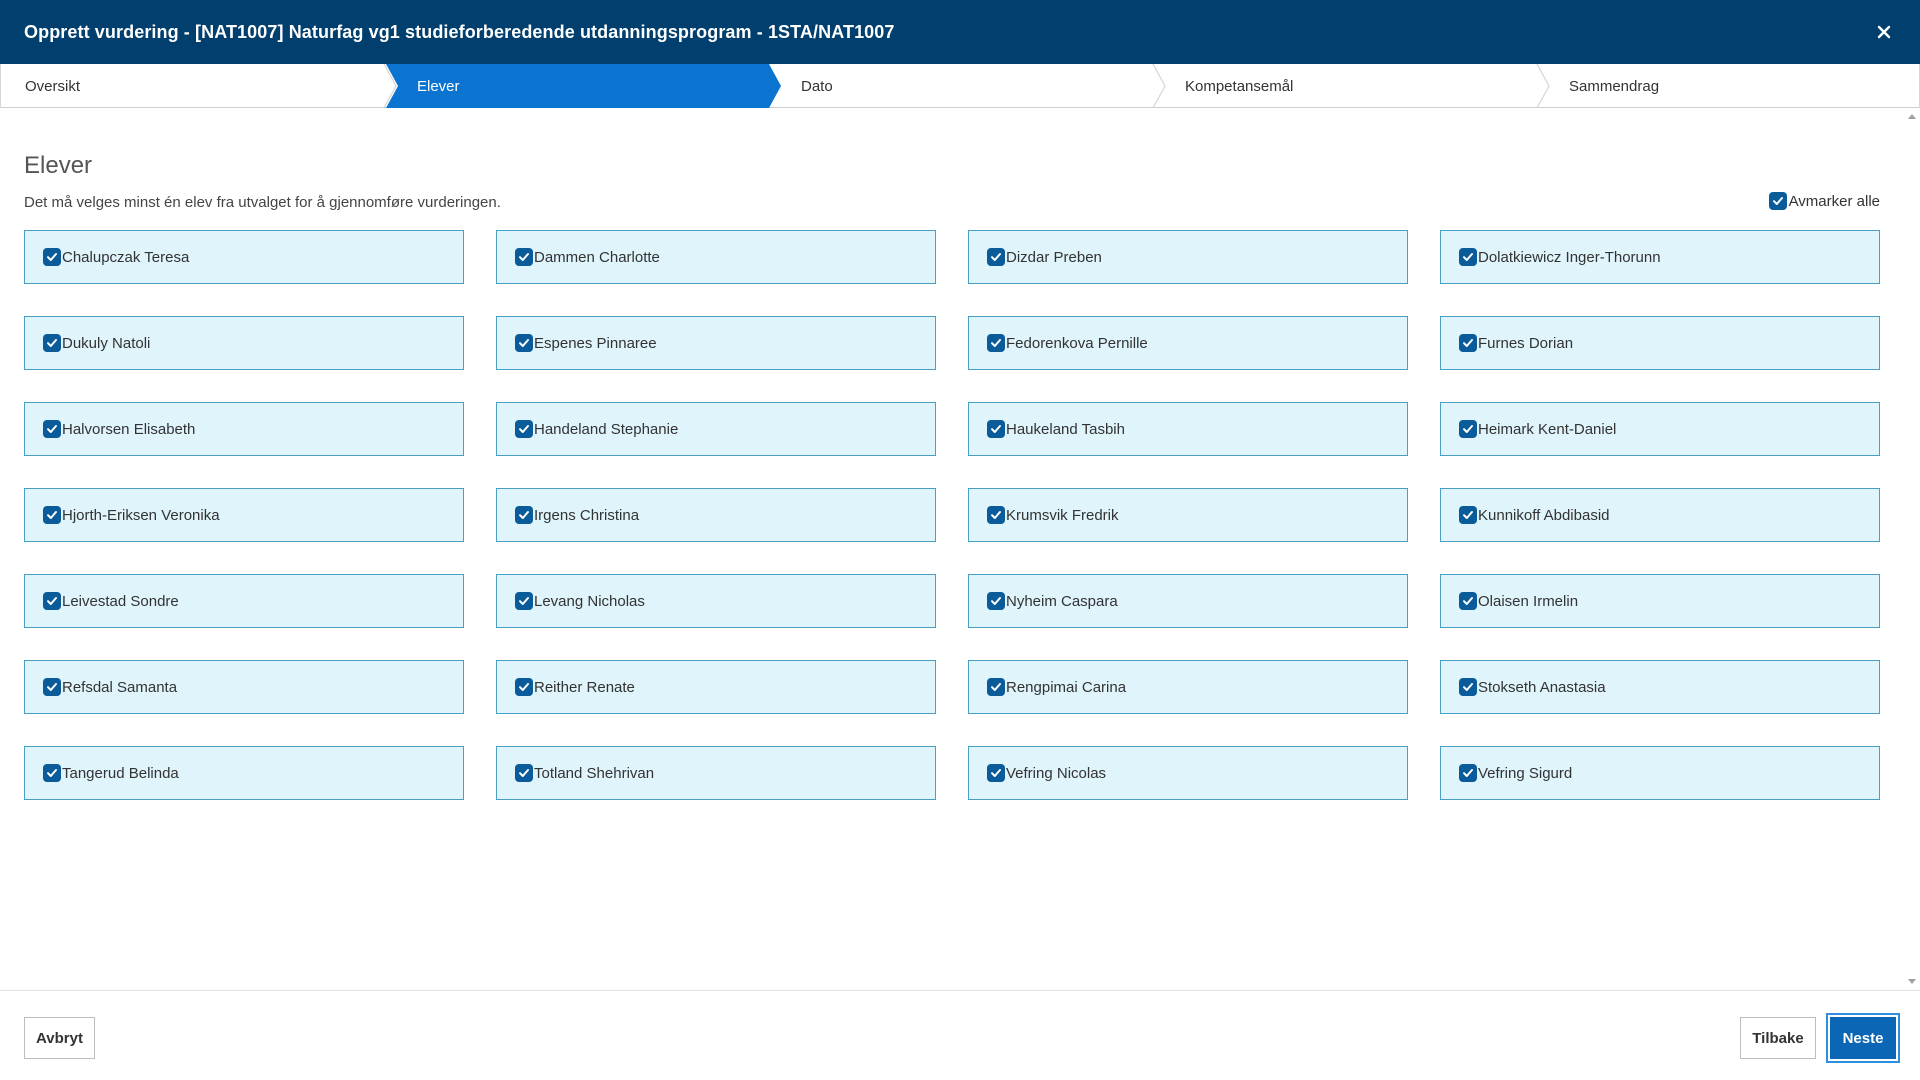 The height and width of the screenshot is (1080, 1920). I want to click on step-label: Kompetansemål, so click(1239, 86).